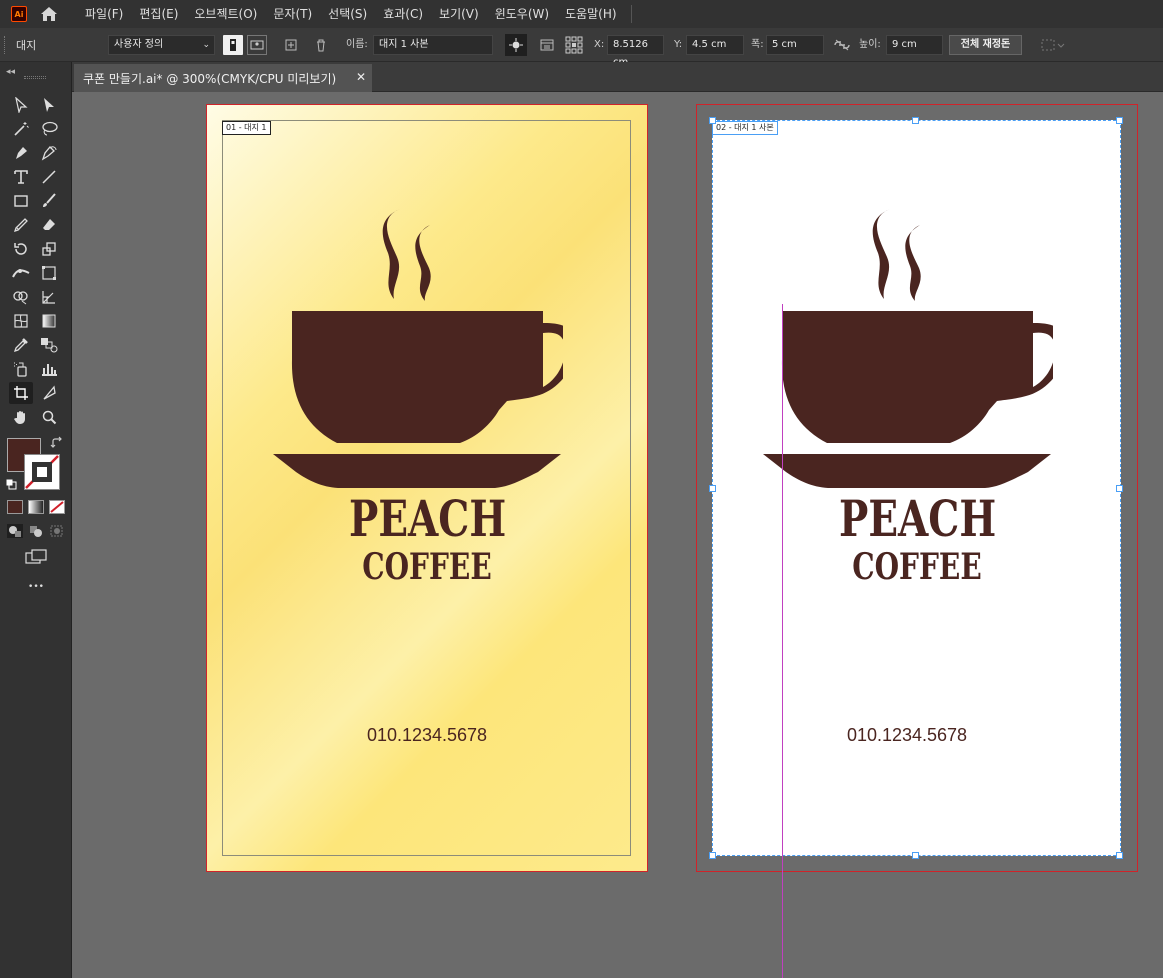 This screenshot has height=978, width=1163. Describe the element at coordinates (49, 297) in the screenshot. I see `perspective-grid-tool-icon` at that location.